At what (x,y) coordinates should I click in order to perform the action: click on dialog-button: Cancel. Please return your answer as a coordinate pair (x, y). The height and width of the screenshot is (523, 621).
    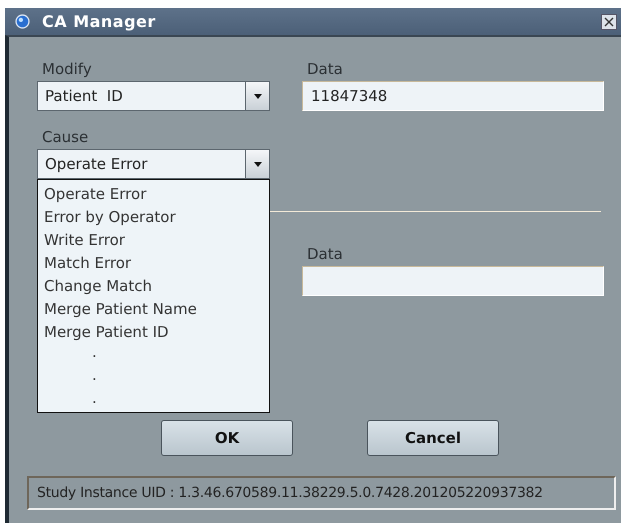
    Looking at the image, I should click on (433, 438).